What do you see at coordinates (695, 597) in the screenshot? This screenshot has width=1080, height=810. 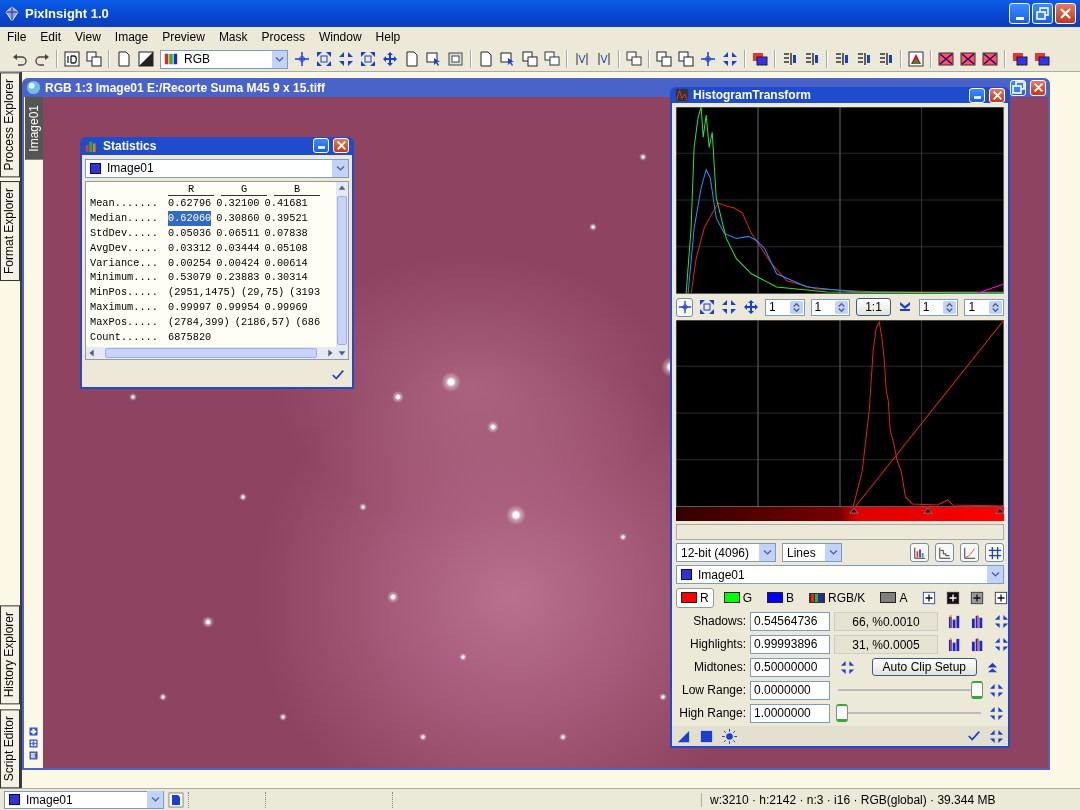 I see `channel-button: R` at bounding box center [695, 597].